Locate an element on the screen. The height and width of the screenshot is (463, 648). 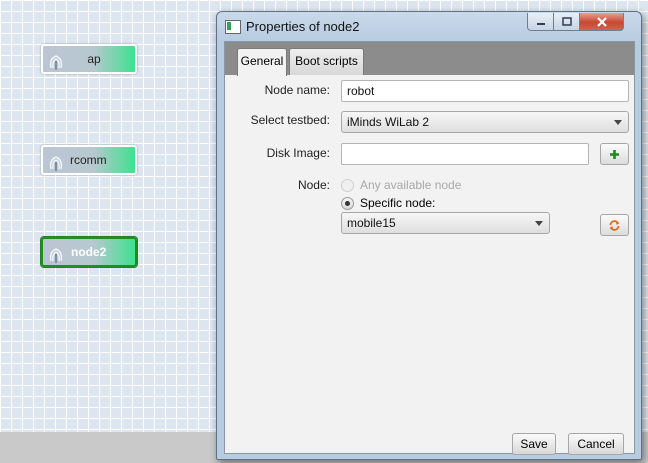
plus-icon is located at coordinates (614, 154).